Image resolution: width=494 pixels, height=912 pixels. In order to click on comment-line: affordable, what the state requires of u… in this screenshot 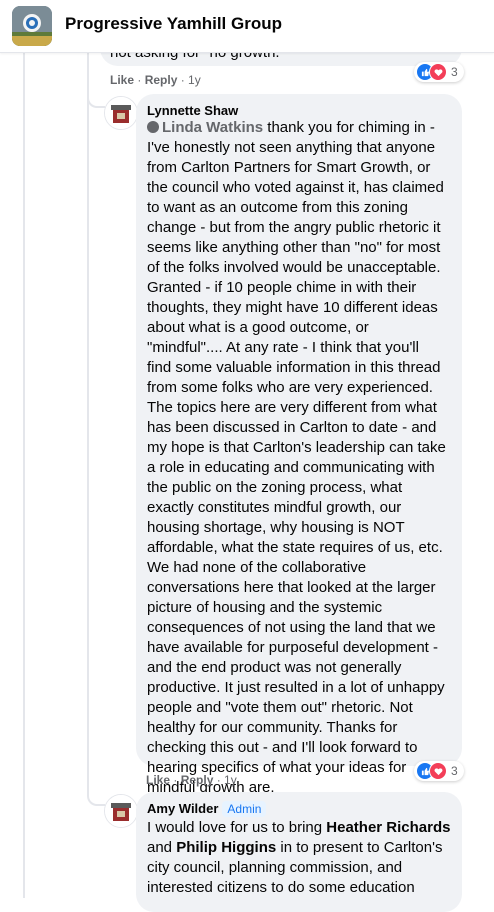, I will do `click(295, 547)`.